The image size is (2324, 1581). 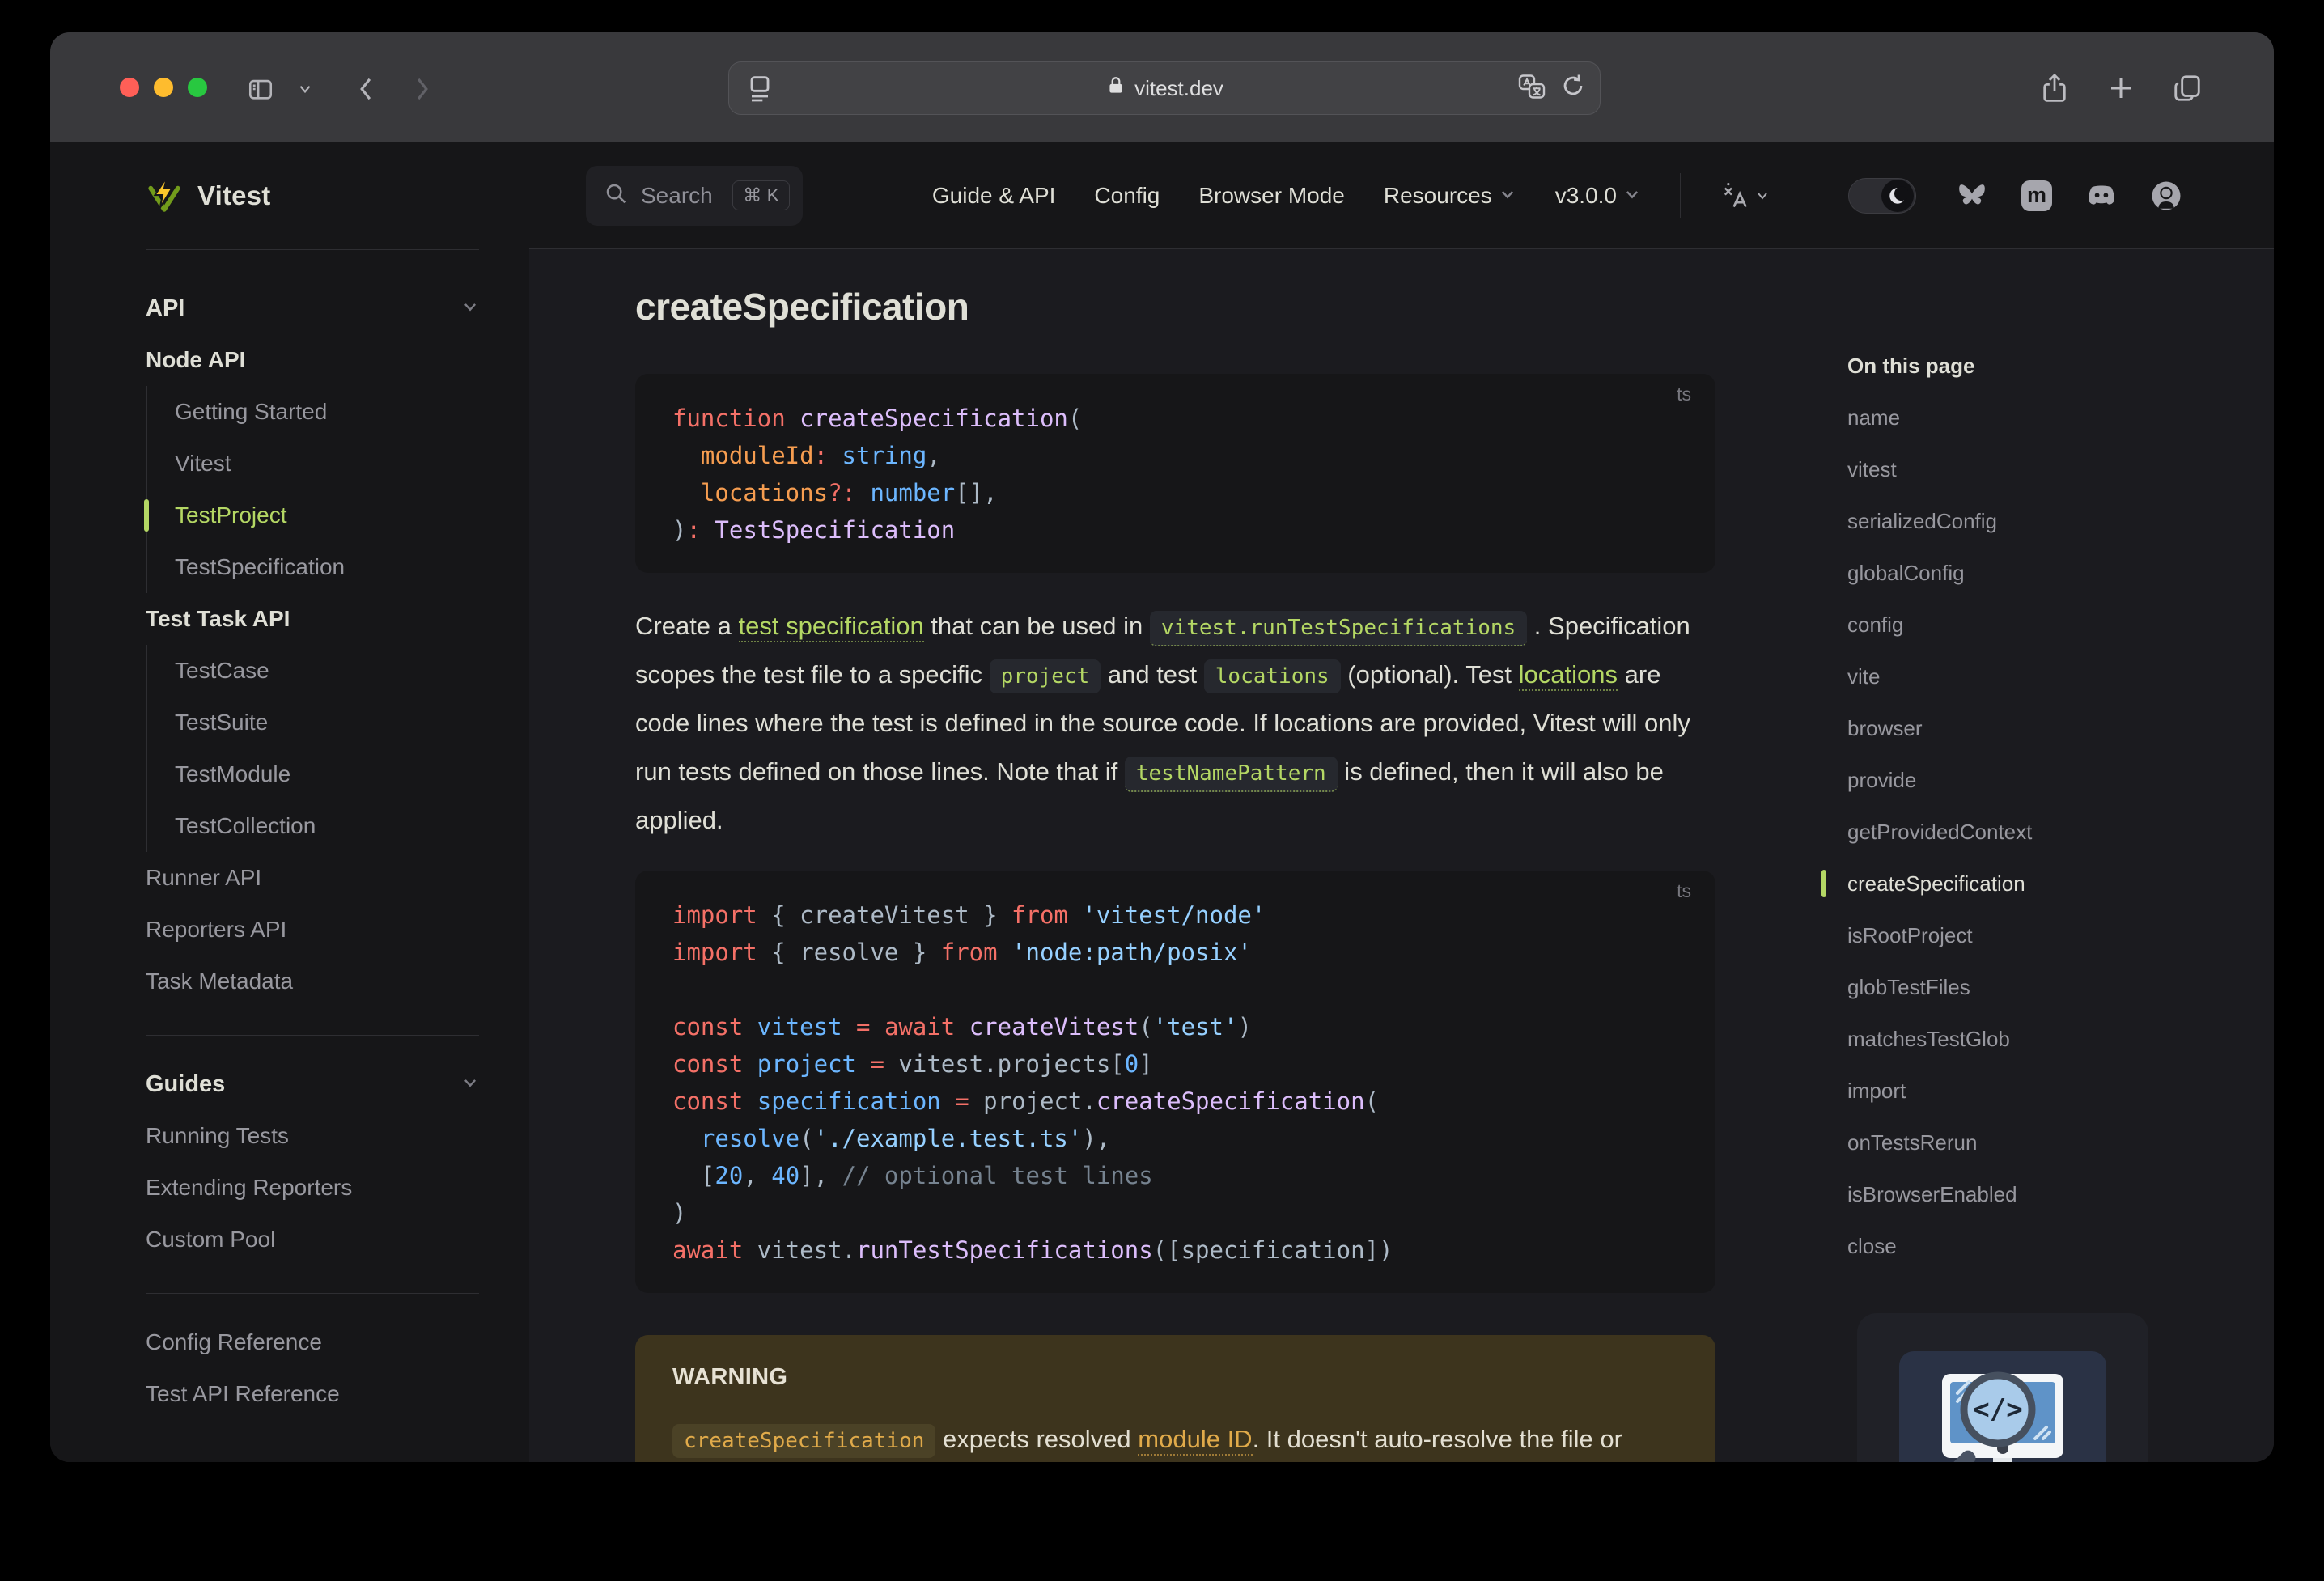 I want to click on sidebar-chevron-down-icon, so click(x=305, y=89).